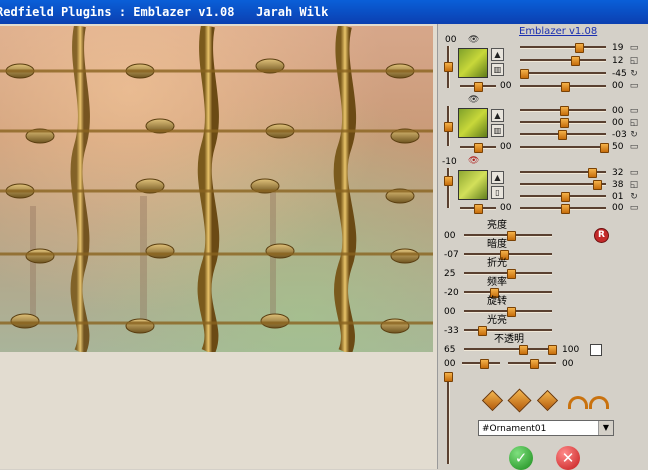 This screenshot has width=648, height=470. What do you see at coordinates (448, 181) in the screenshot?
I see `layer3-vertical-thumb` at bounding box center [448, 181].